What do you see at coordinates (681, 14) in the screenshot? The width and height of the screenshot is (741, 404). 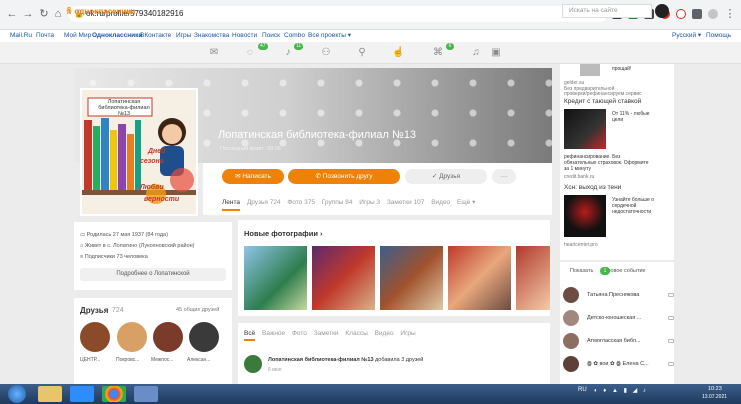 I see `extension-icon` at bounding box center [681, 14].